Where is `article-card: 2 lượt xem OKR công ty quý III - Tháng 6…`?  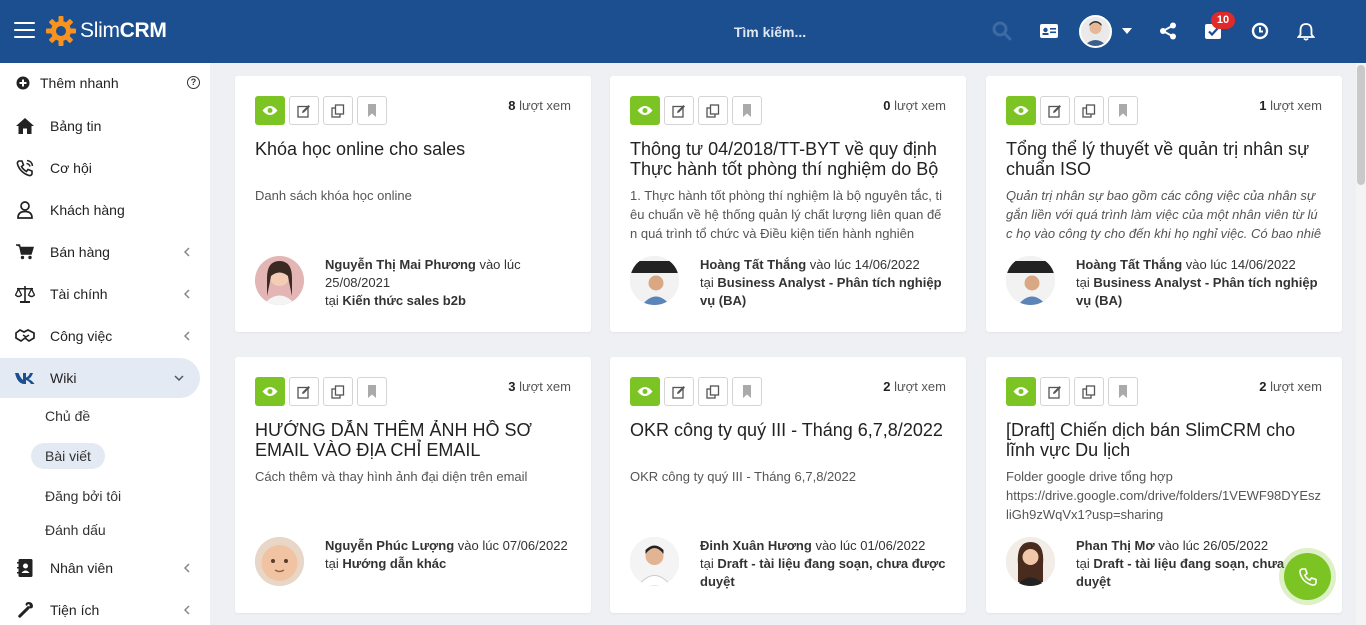 article-card: 2 lượt xem OKR công ty quý III - Tháng 6… is located at coordinates (788, 485).